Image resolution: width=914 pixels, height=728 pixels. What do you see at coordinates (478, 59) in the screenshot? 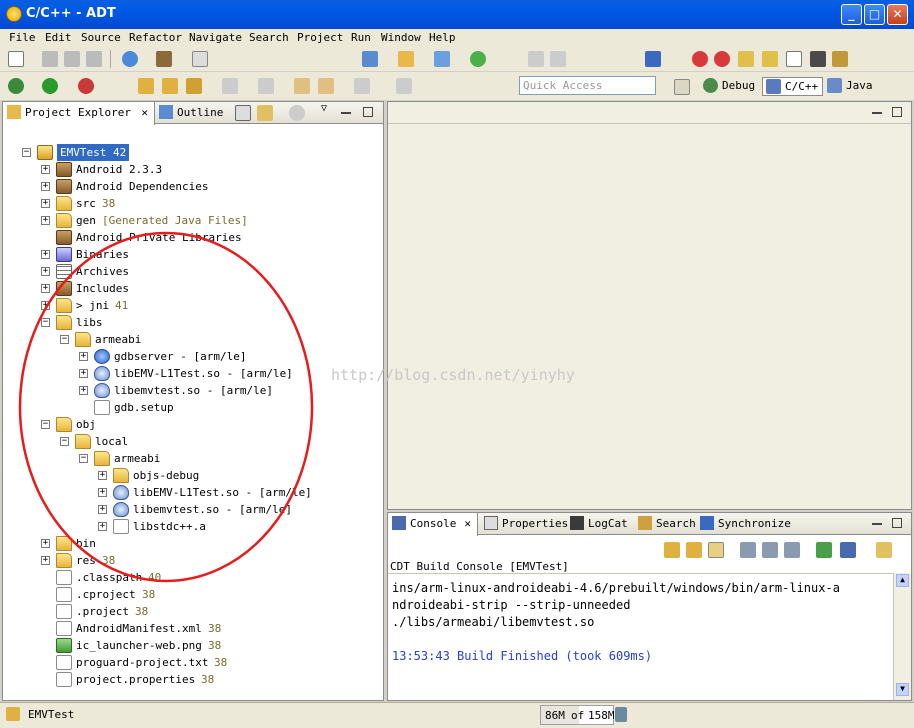
I see `new-cpp-class-icon` at bounding box center [478, 59].